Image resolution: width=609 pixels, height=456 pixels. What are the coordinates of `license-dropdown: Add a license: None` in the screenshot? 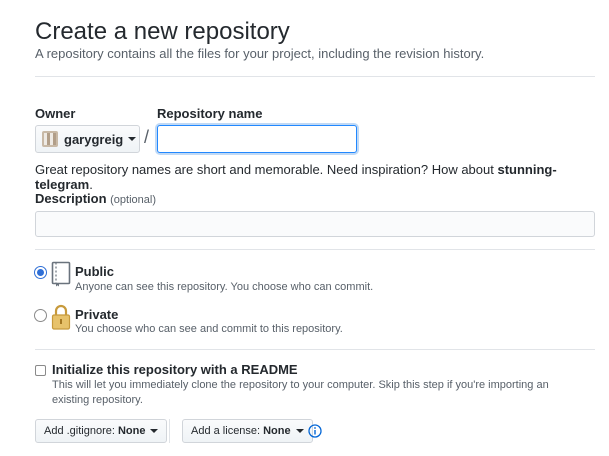 It's located at (247, 431).